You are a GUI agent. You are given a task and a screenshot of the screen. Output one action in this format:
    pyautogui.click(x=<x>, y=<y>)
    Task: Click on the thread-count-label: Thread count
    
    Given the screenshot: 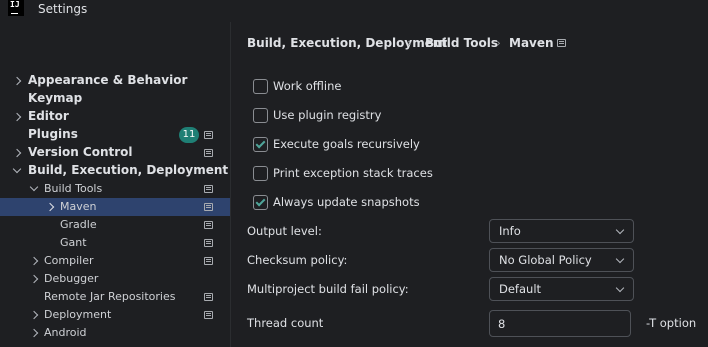 What is the action you would take?
    pyautogui.click(x=285, y=323)
    